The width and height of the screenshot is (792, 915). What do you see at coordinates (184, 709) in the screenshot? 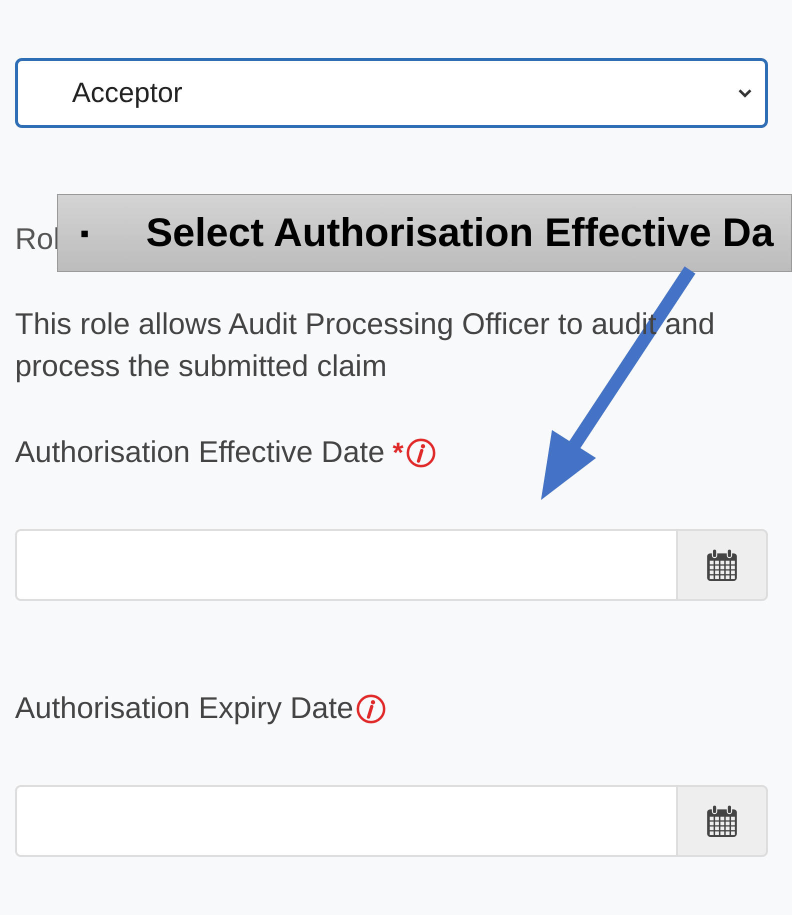
I see `field-label: Authorisation Expiry Date` at bounding box center [184, 709].